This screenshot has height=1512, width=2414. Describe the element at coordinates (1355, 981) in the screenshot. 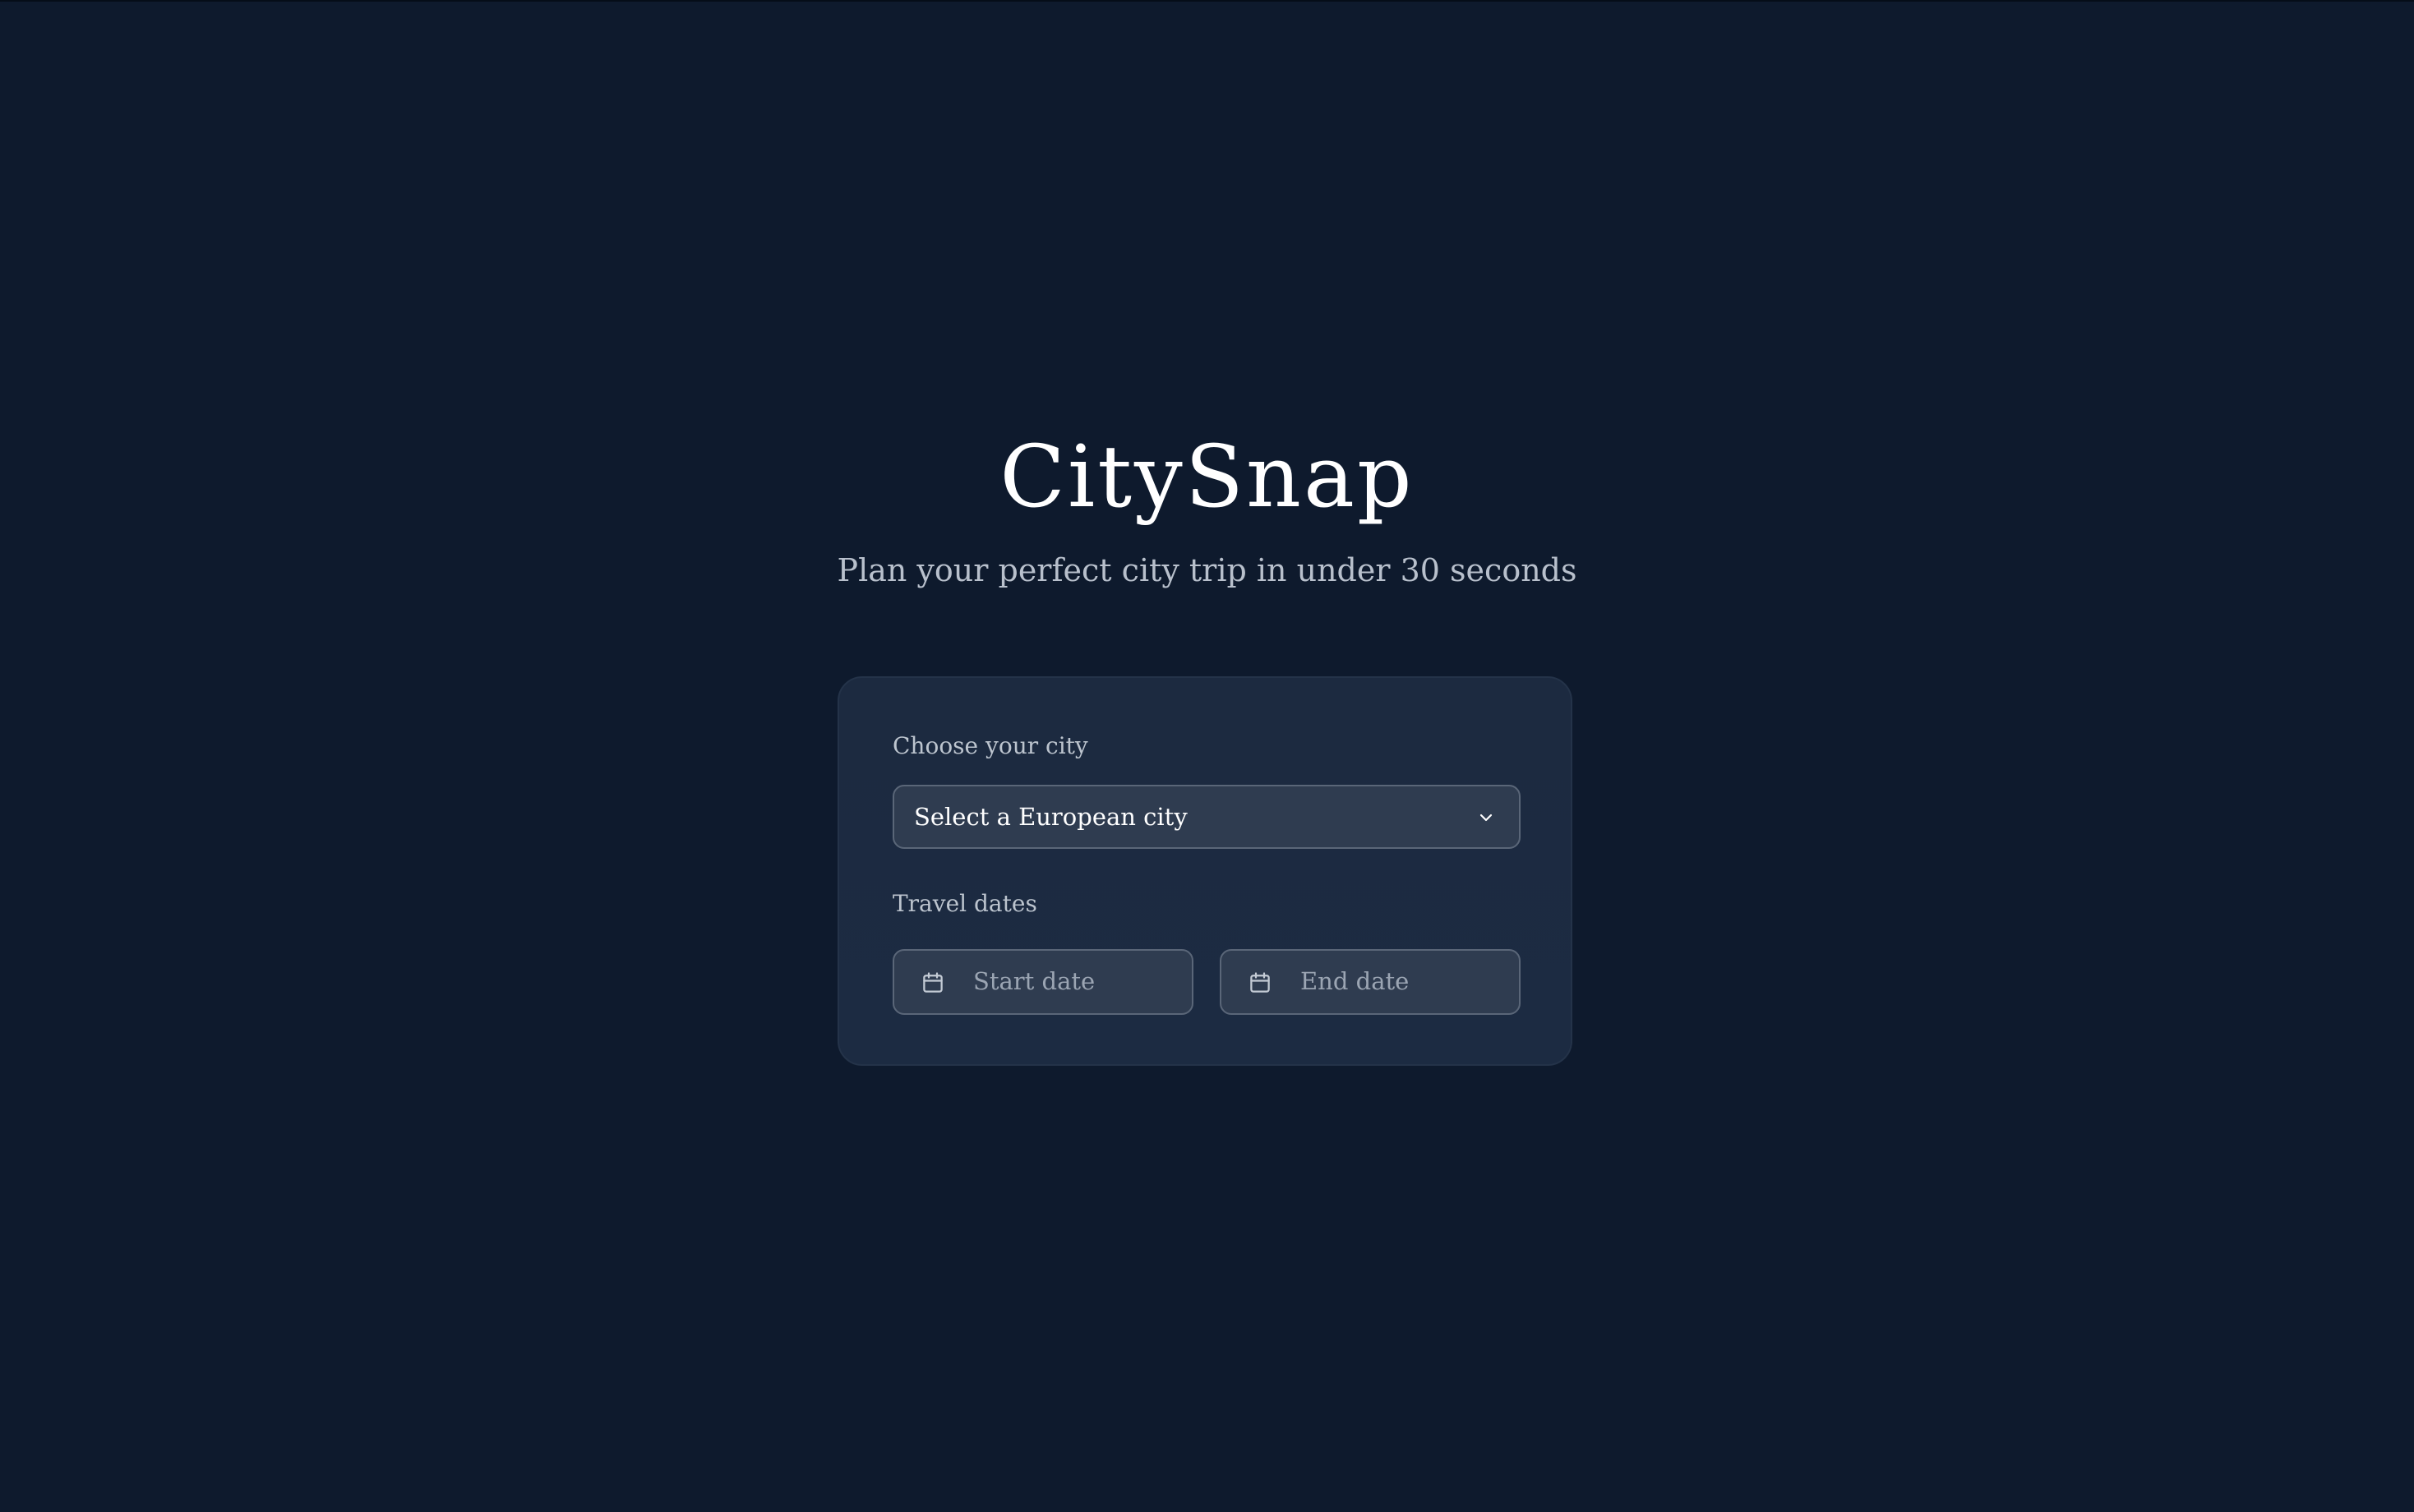

I see `end-date-placeholder: End date` at that location.